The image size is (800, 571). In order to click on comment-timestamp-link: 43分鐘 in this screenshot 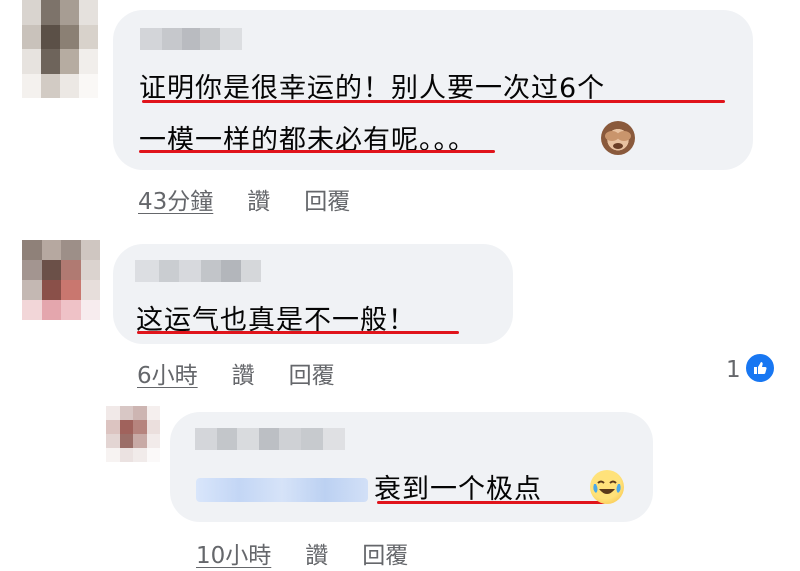, I will do `click(175, 199)`.